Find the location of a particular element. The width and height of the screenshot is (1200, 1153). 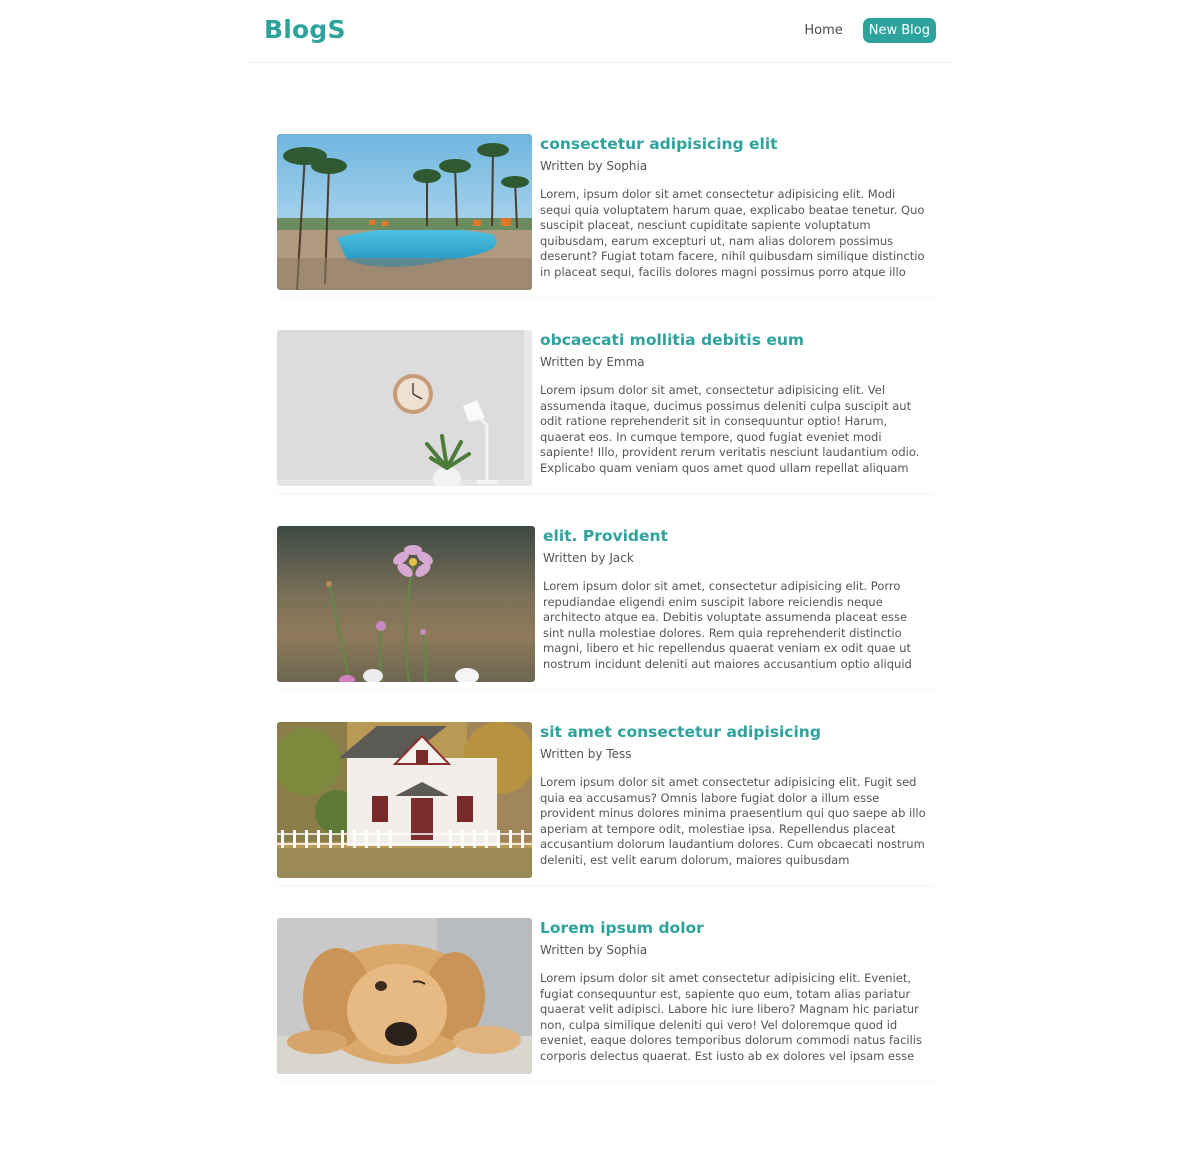

blog-title: obcaecati mollitia debitis eum is located at coordinates (733, 340).